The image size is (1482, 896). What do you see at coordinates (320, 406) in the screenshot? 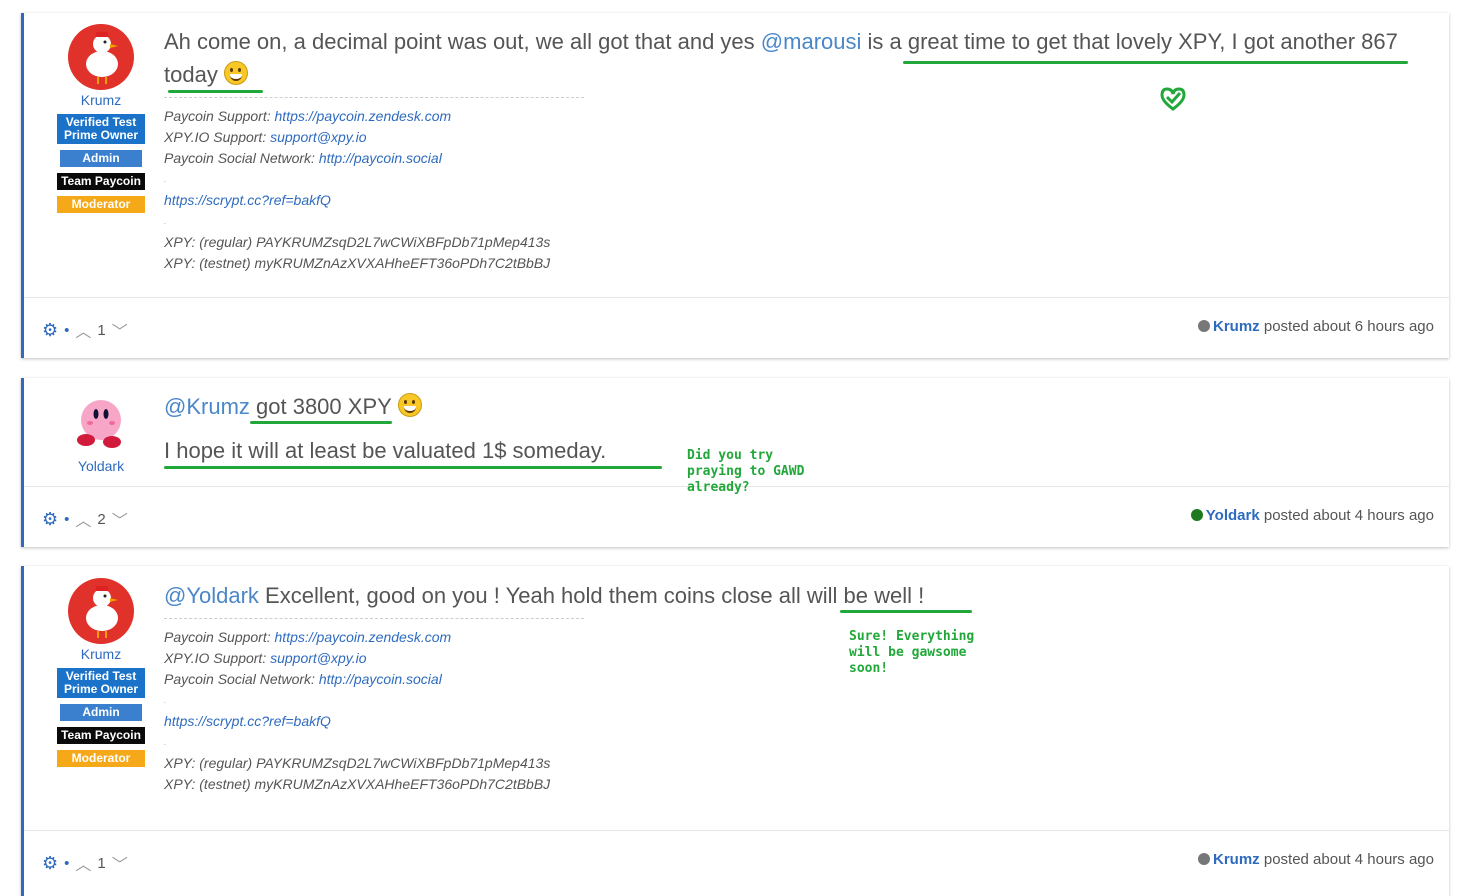
I see `message-text: got 3800 XPY` at bounding box center [320, 406].